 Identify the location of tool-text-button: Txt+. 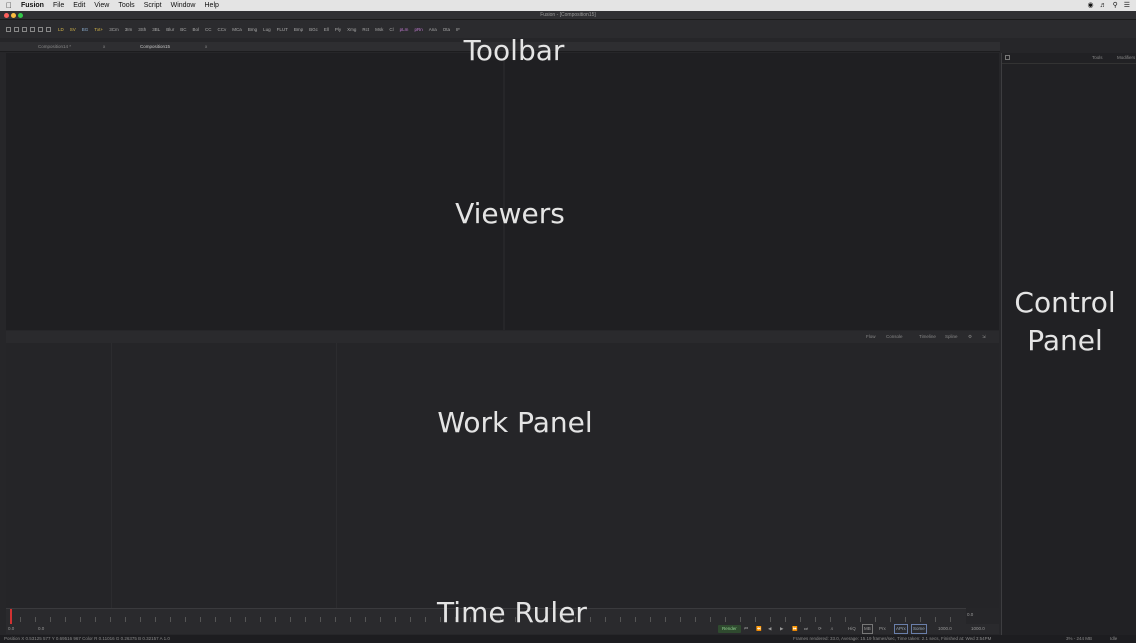
(98, 29).